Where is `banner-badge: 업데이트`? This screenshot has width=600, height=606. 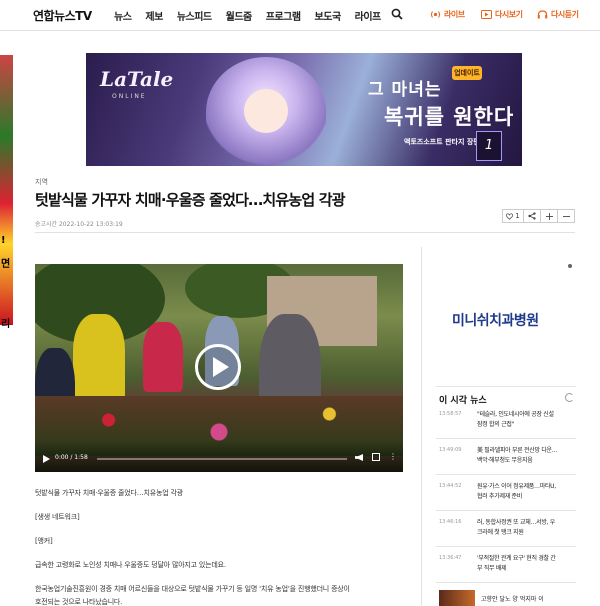 banner-badge: 업데이트 is located at coordinates (467, 73).